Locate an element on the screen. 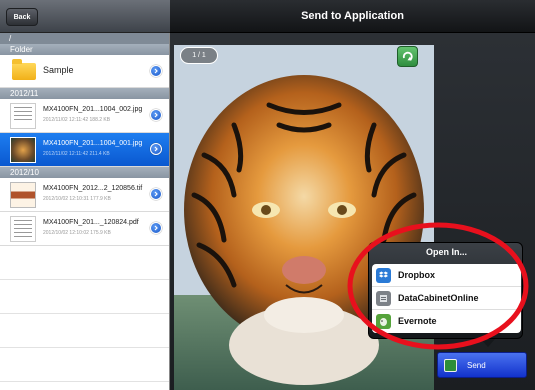 This screenshot has height=390, width=535. empty-list-rows is located at coordinates (84, 314).